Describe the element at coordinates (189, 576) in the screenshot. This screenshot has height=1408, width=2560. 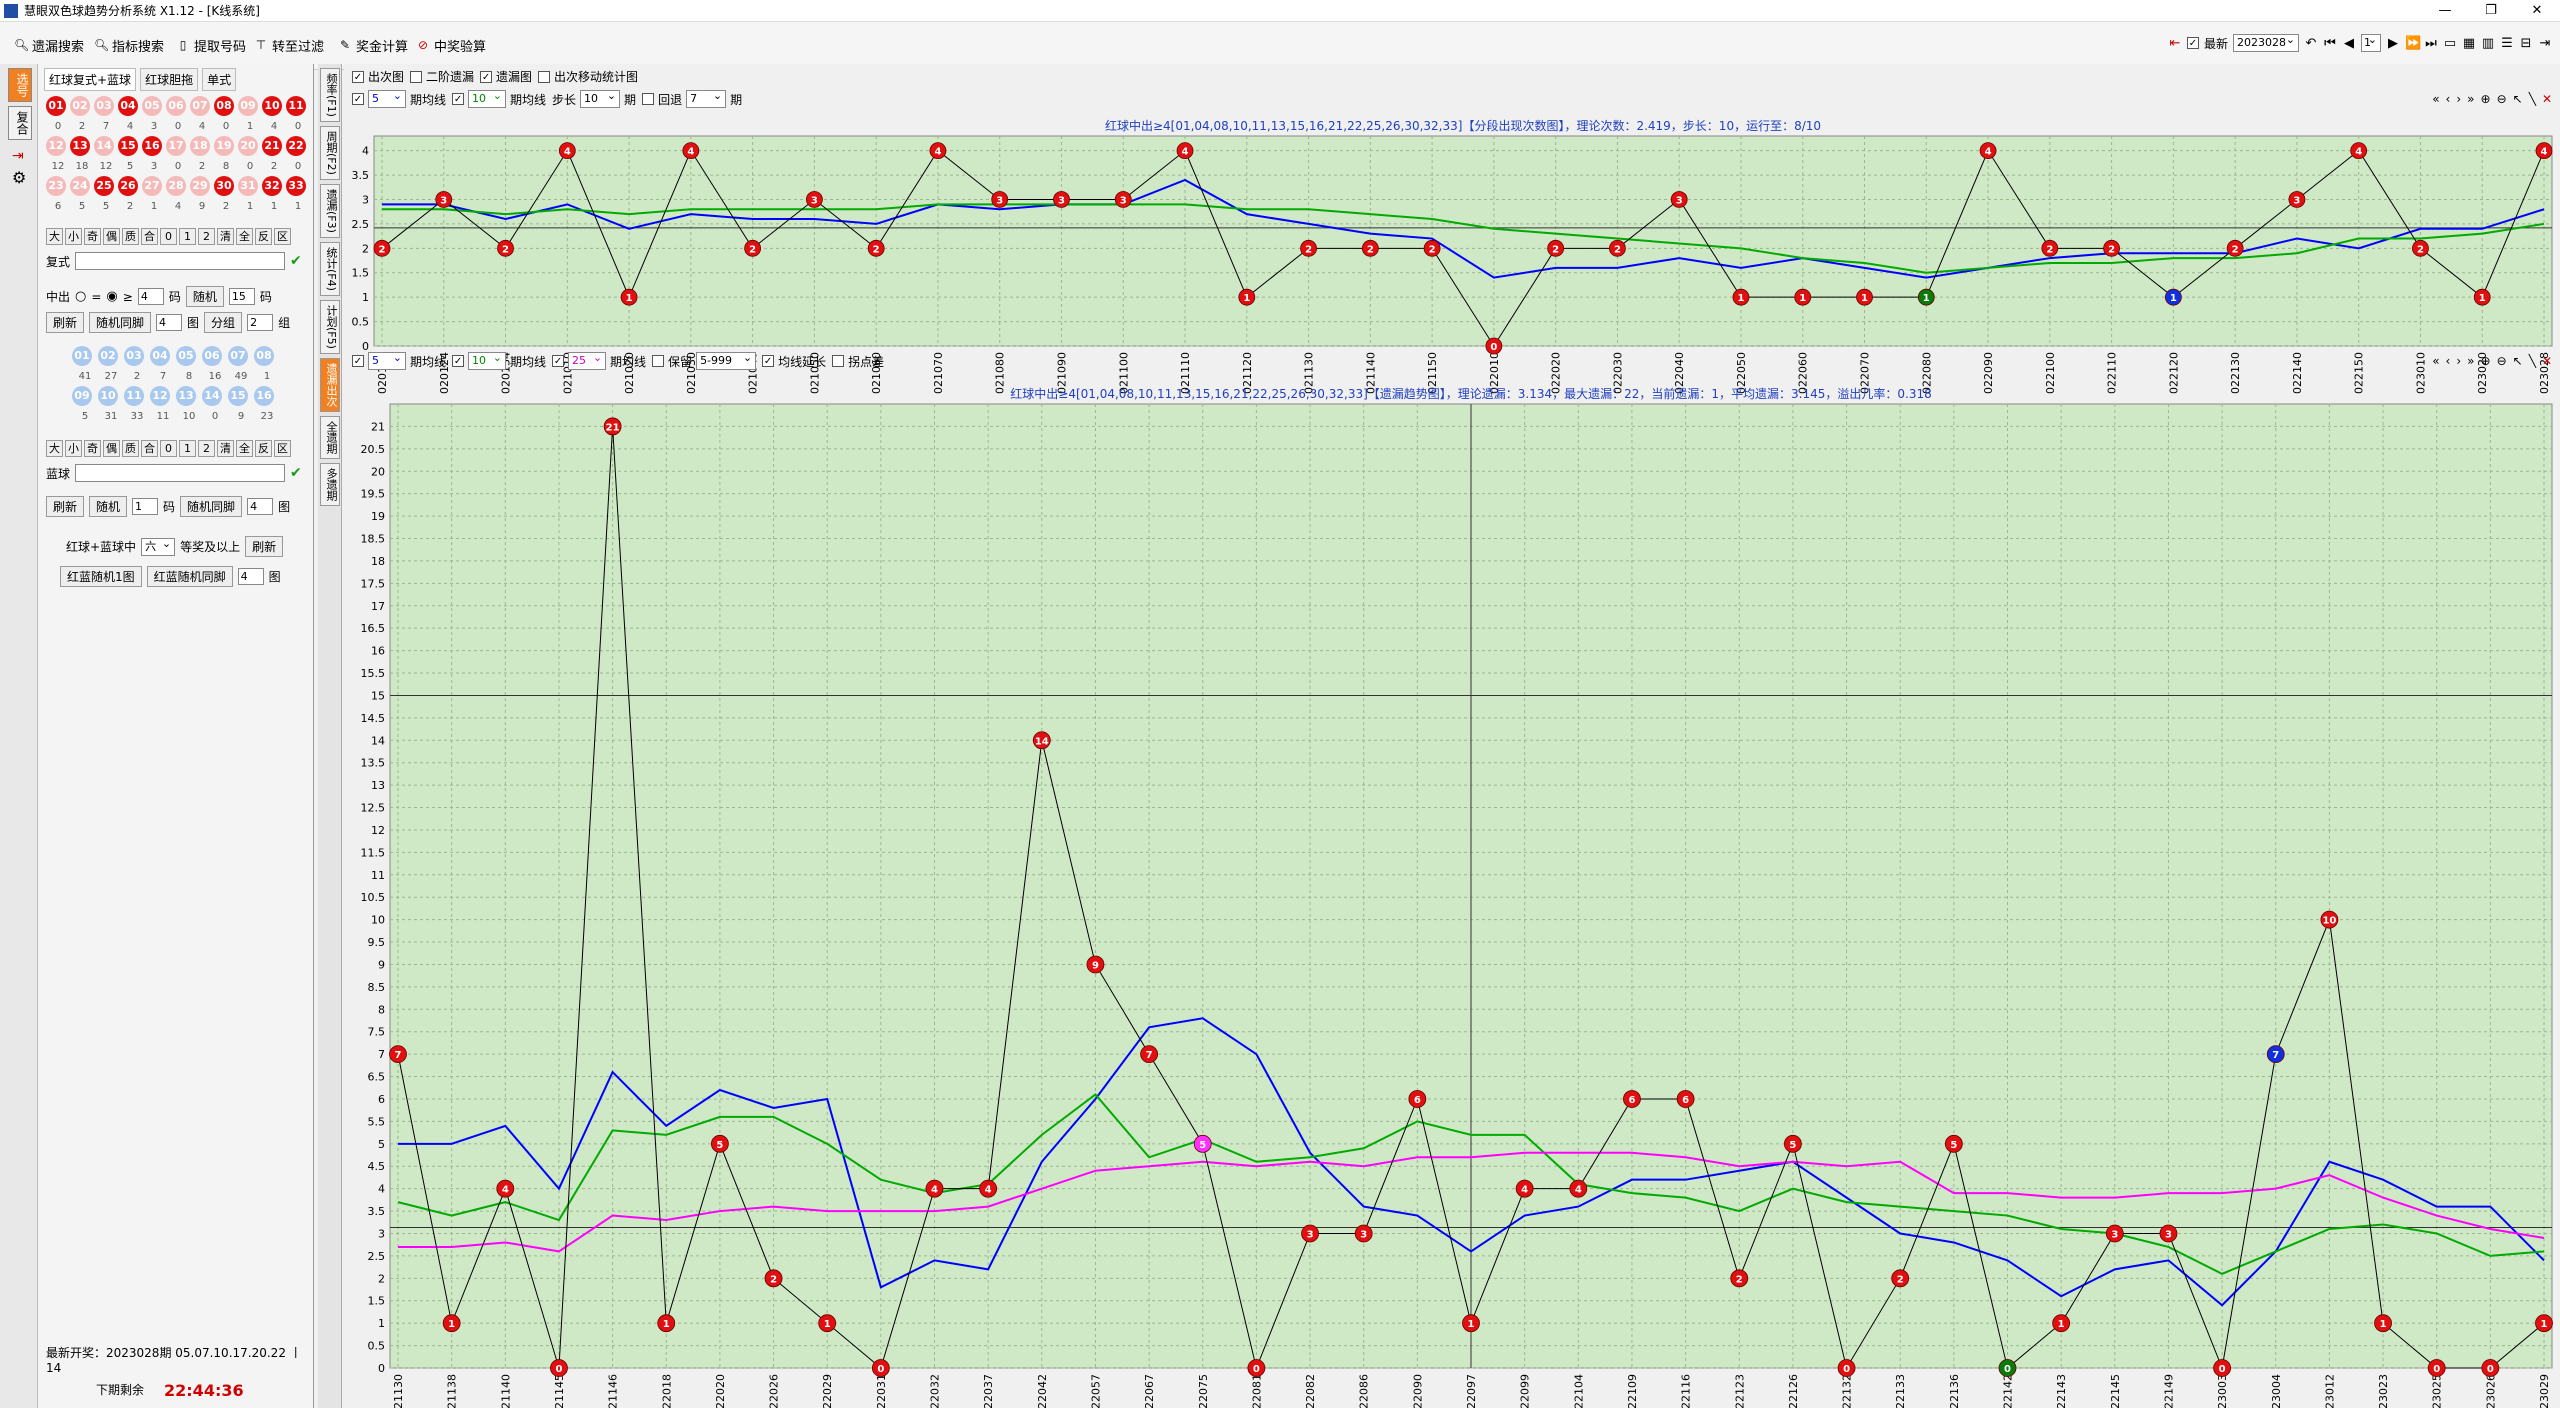
I see `red-blue-random-same-button: 红蓝随机同脚` at that location.